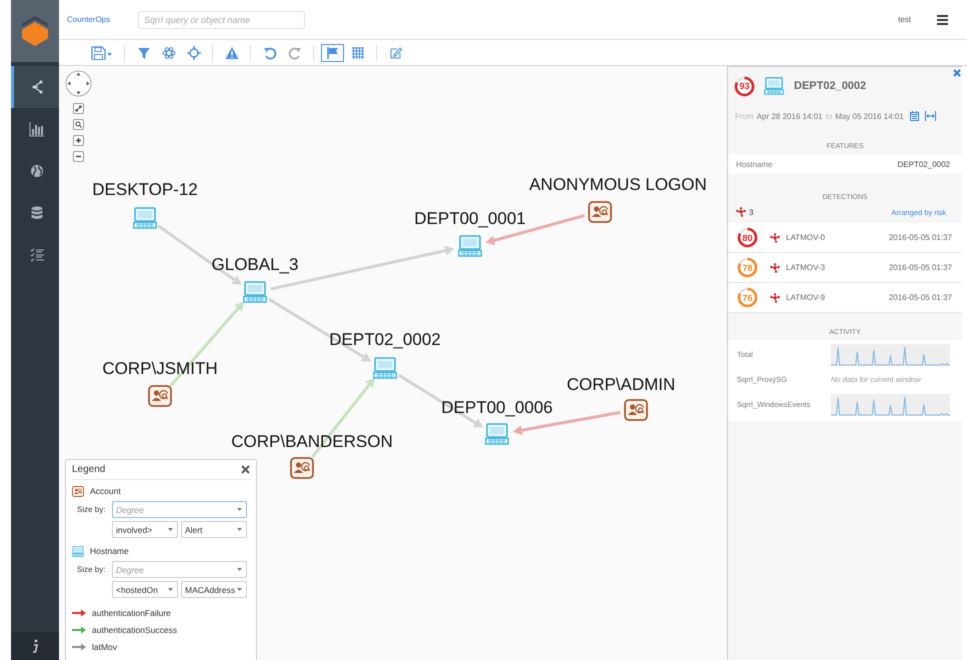 The image size is (967, 660). What do you see at coordinates (36, 213) in the screenshot?
I see `database-icon` at bounding box center [36, 213].